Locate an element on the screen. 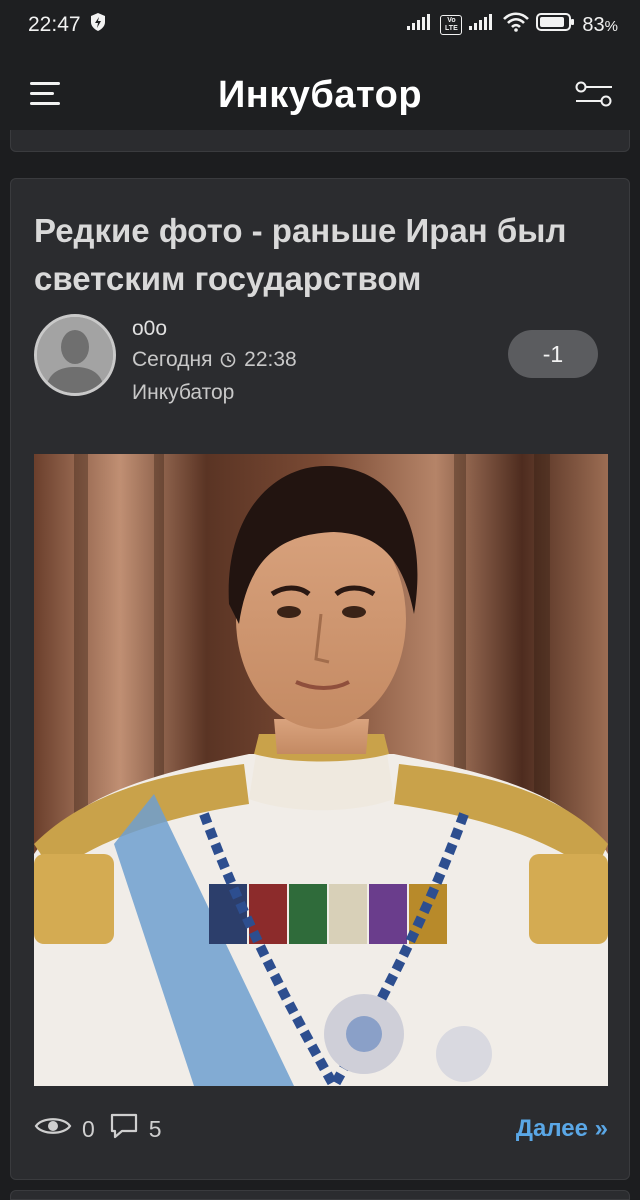 This screenshot has width=640, height=1200. volte-bottom-label: LTE is located at coordinates (451, 28).